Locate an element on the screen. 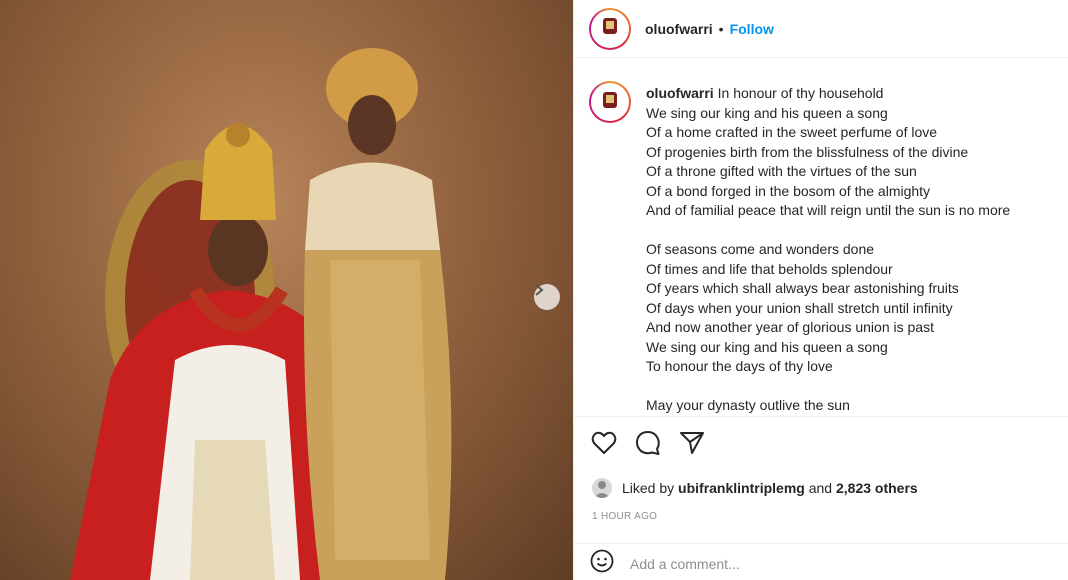 The height and width of the screenshot is (580, 1068). caption-line: Of seasons come and wonders done is located at coordinates (760, 249).